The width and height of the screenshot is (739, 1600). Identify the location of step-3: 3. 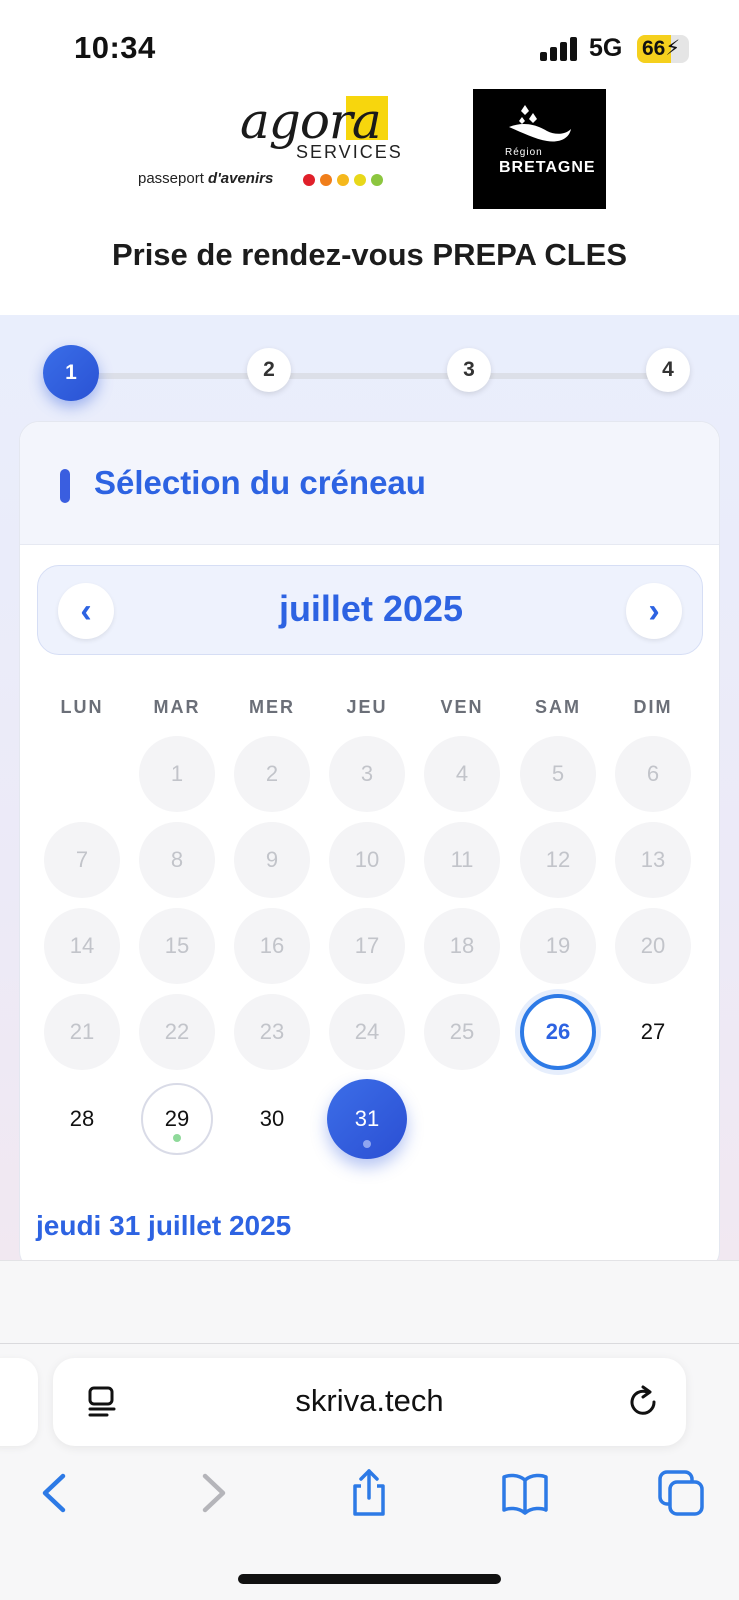
(469, 370).